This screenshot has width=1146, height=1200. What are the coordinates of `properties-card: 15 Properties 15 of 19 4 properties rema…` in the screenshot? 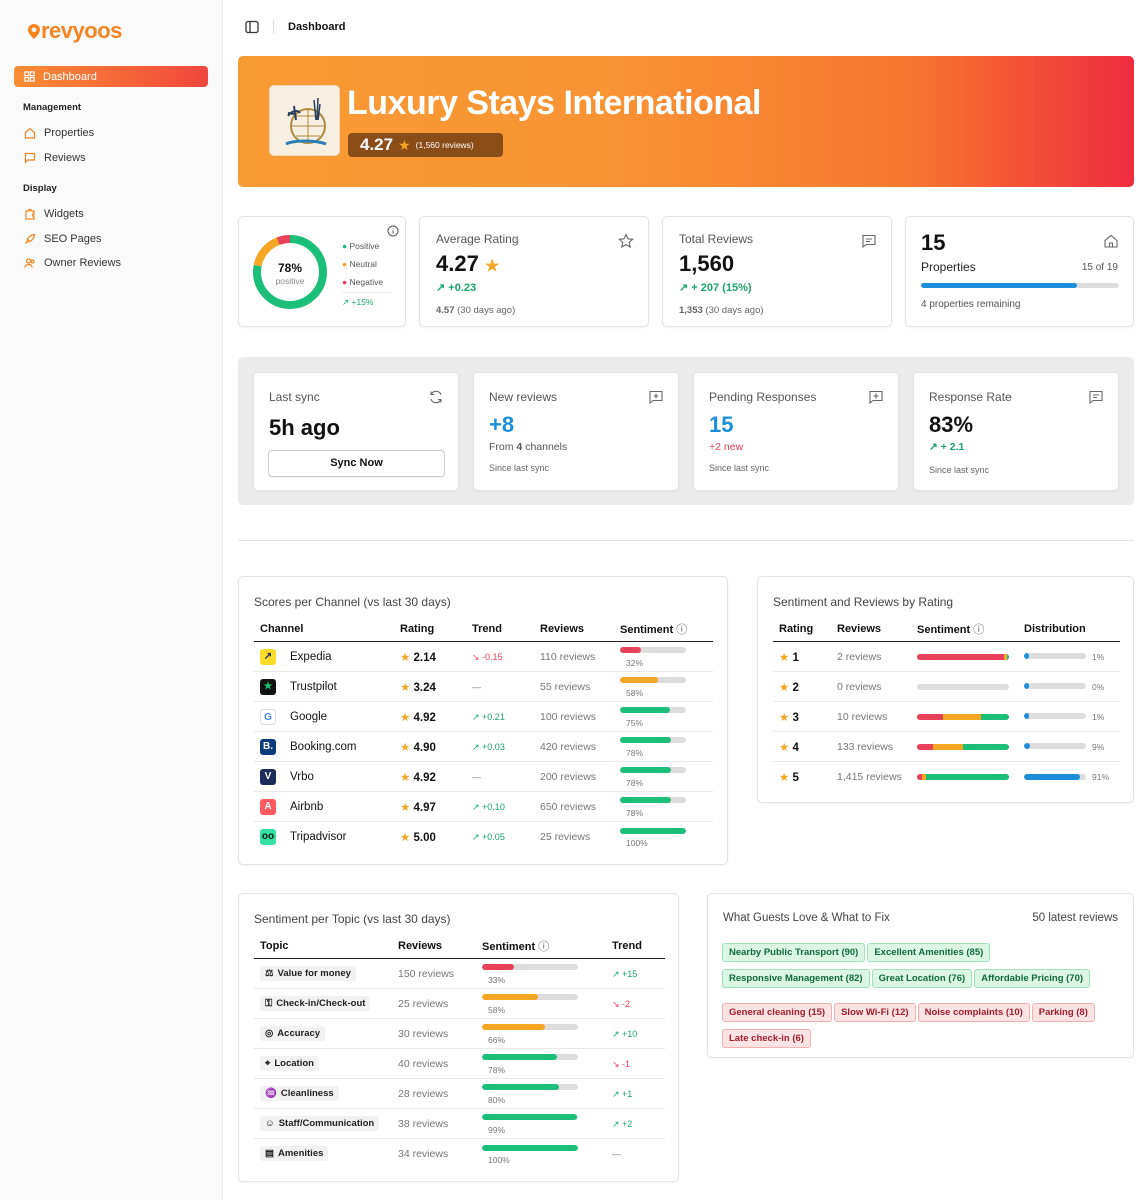 It's located at (1019, 271).